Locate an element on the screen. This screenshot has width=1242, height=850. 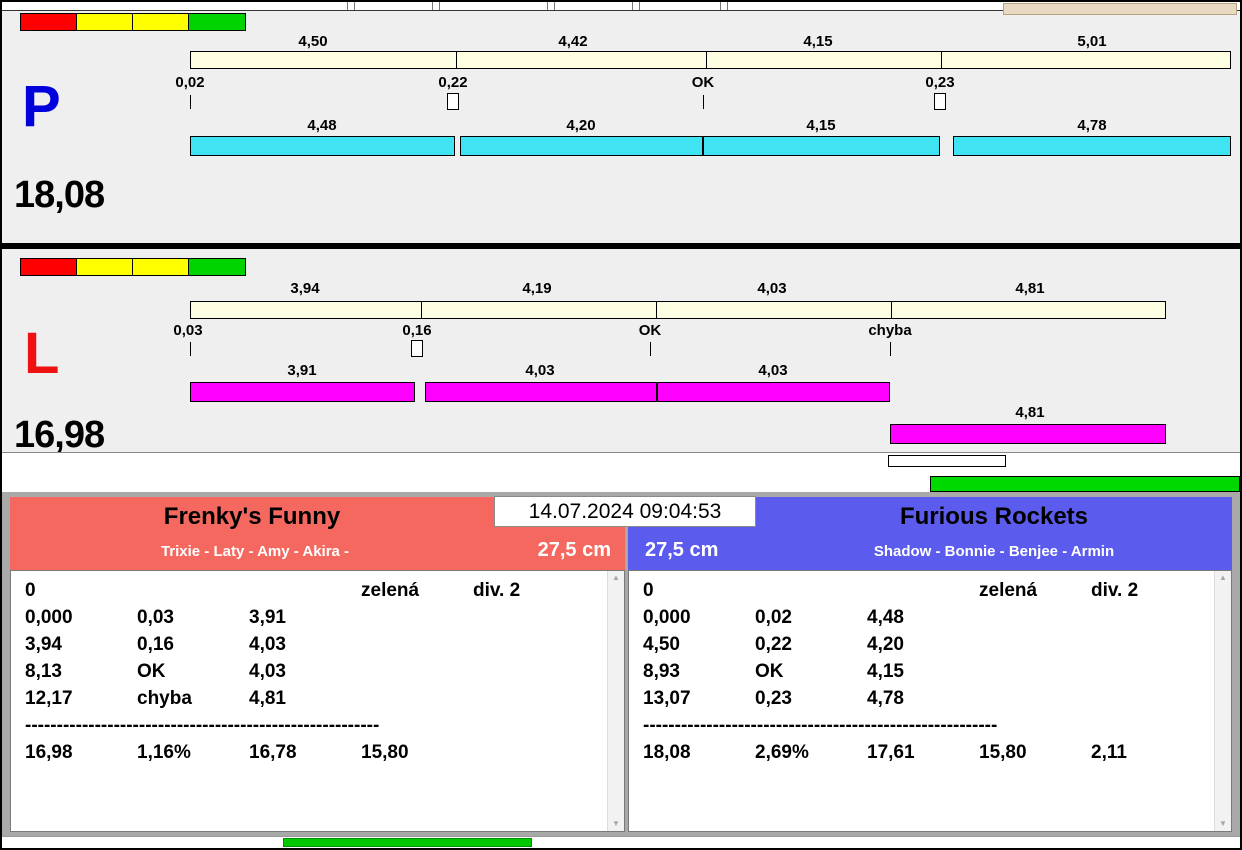
spacer-strip is located at coordinates (621, 472).